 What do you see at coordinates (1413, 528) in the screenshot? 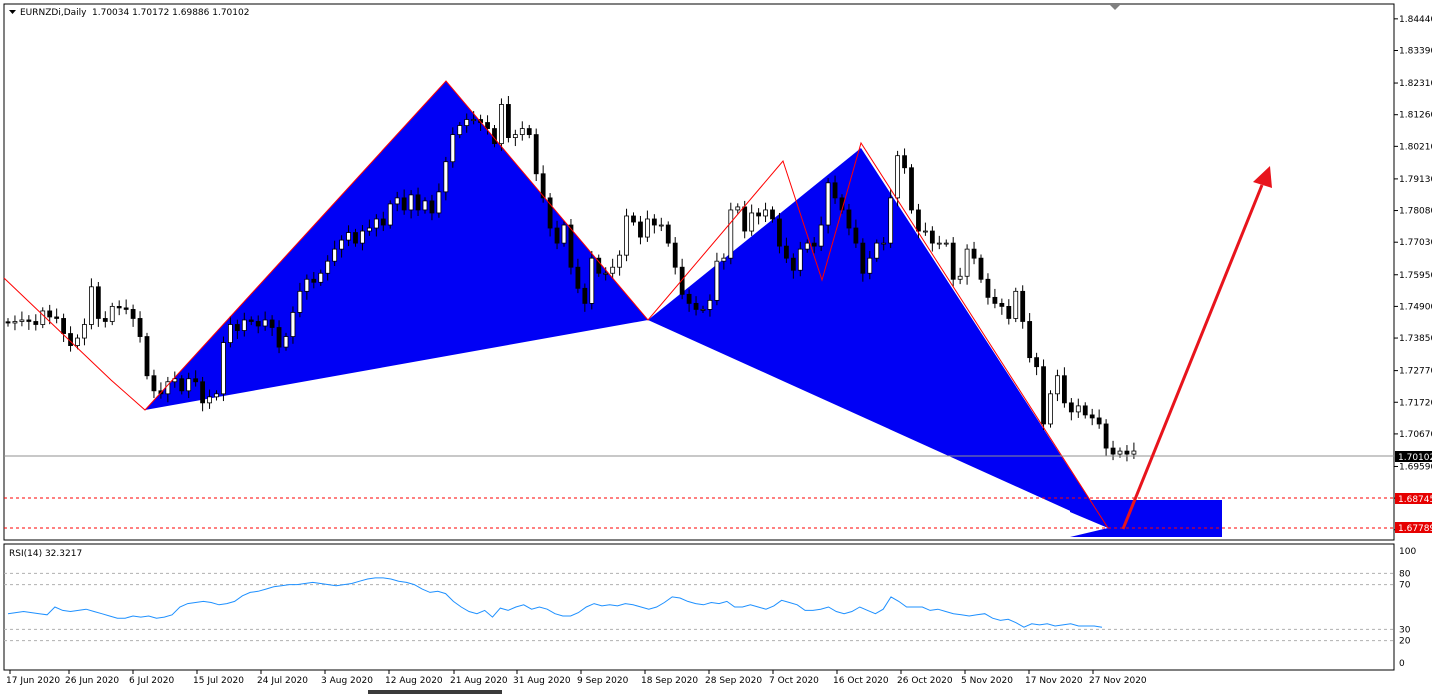
I see `level-label-lower: 1.67789` at bounding box center [1413, 528].